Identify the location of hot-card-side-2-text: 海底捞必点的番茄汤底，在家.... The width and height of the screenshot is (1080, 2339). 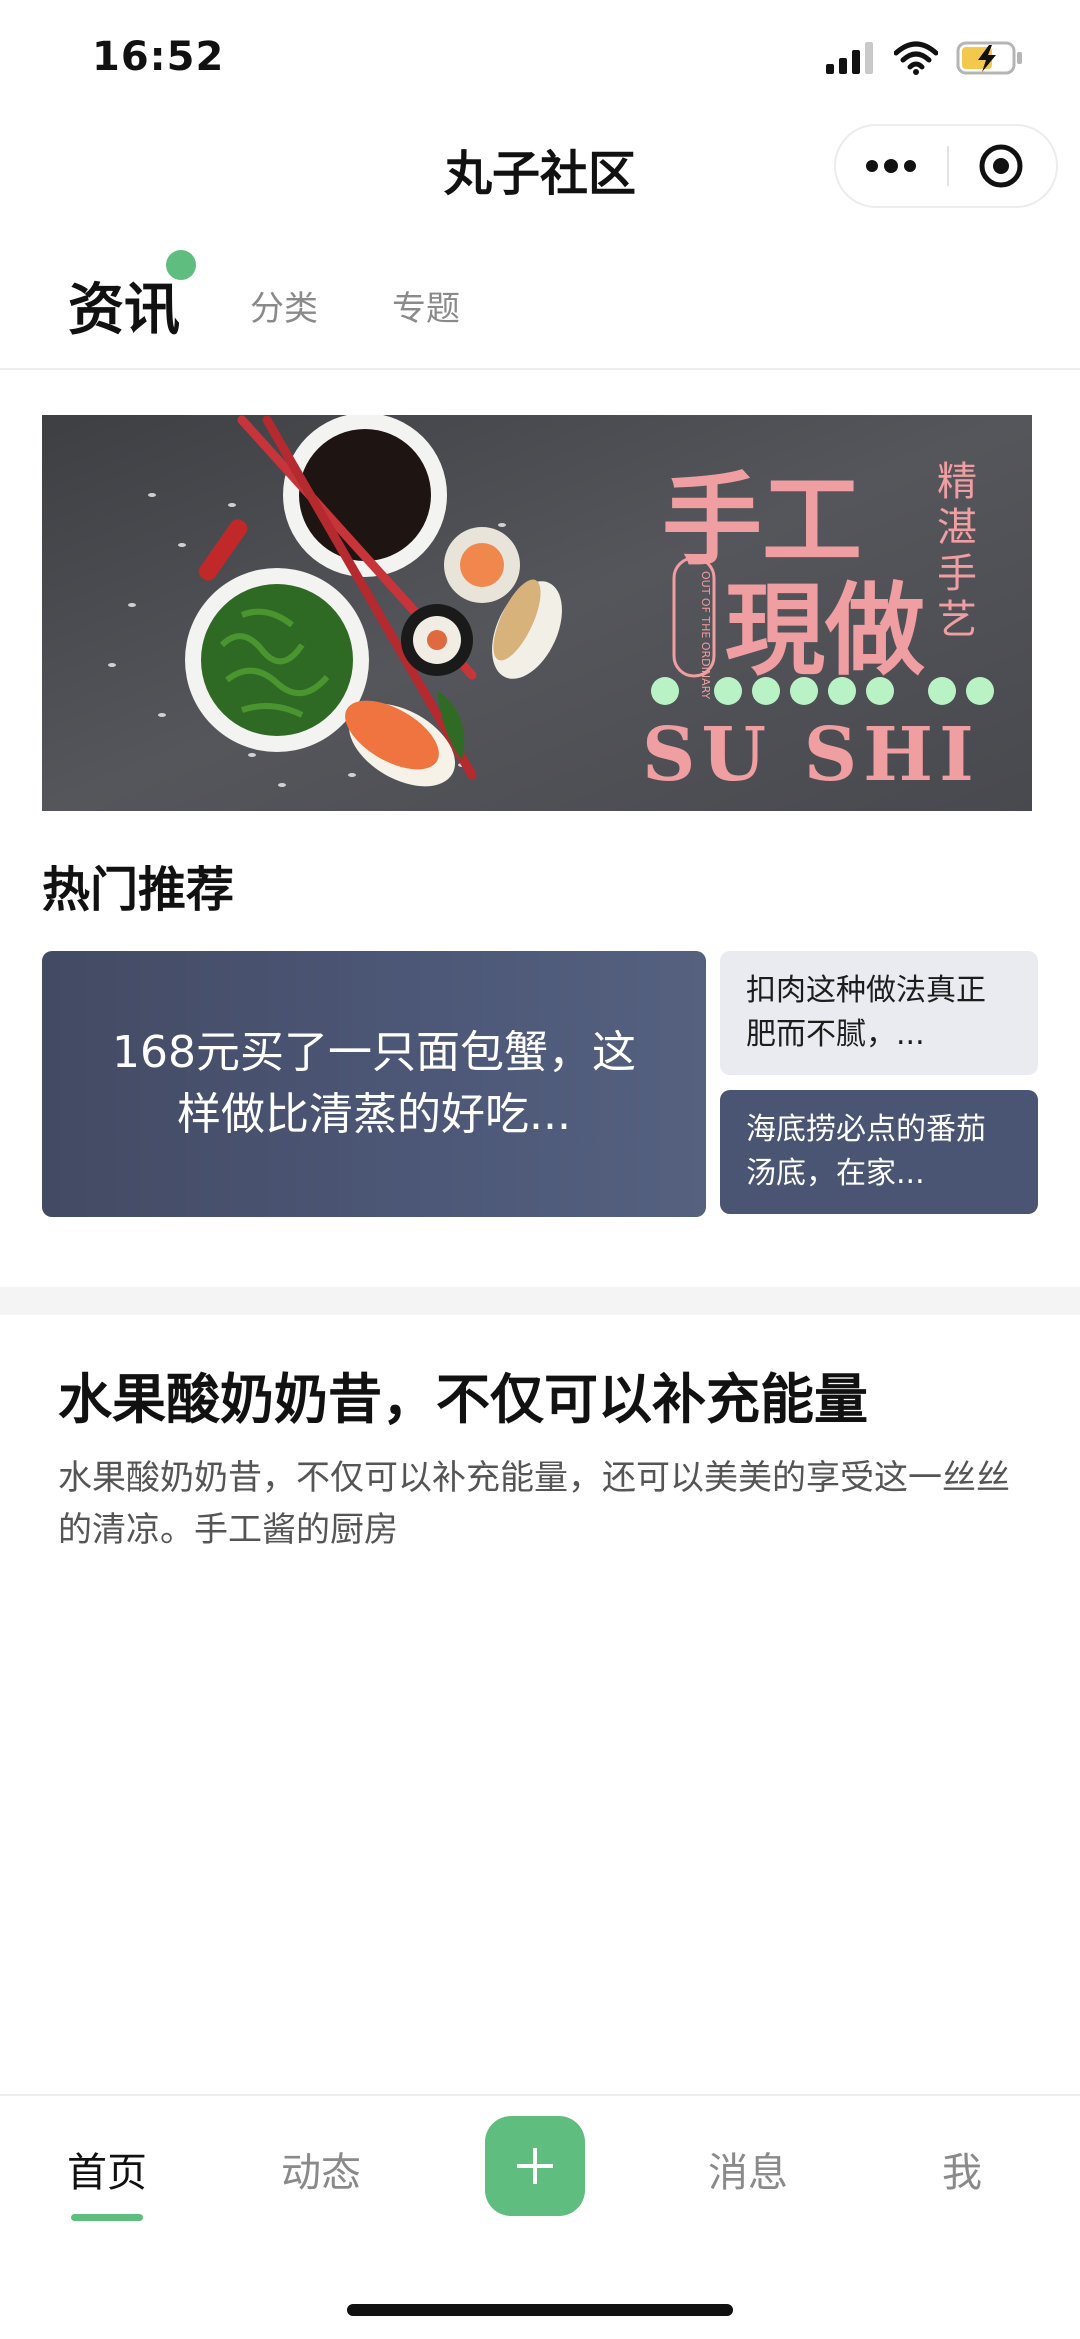
(866, 1151).